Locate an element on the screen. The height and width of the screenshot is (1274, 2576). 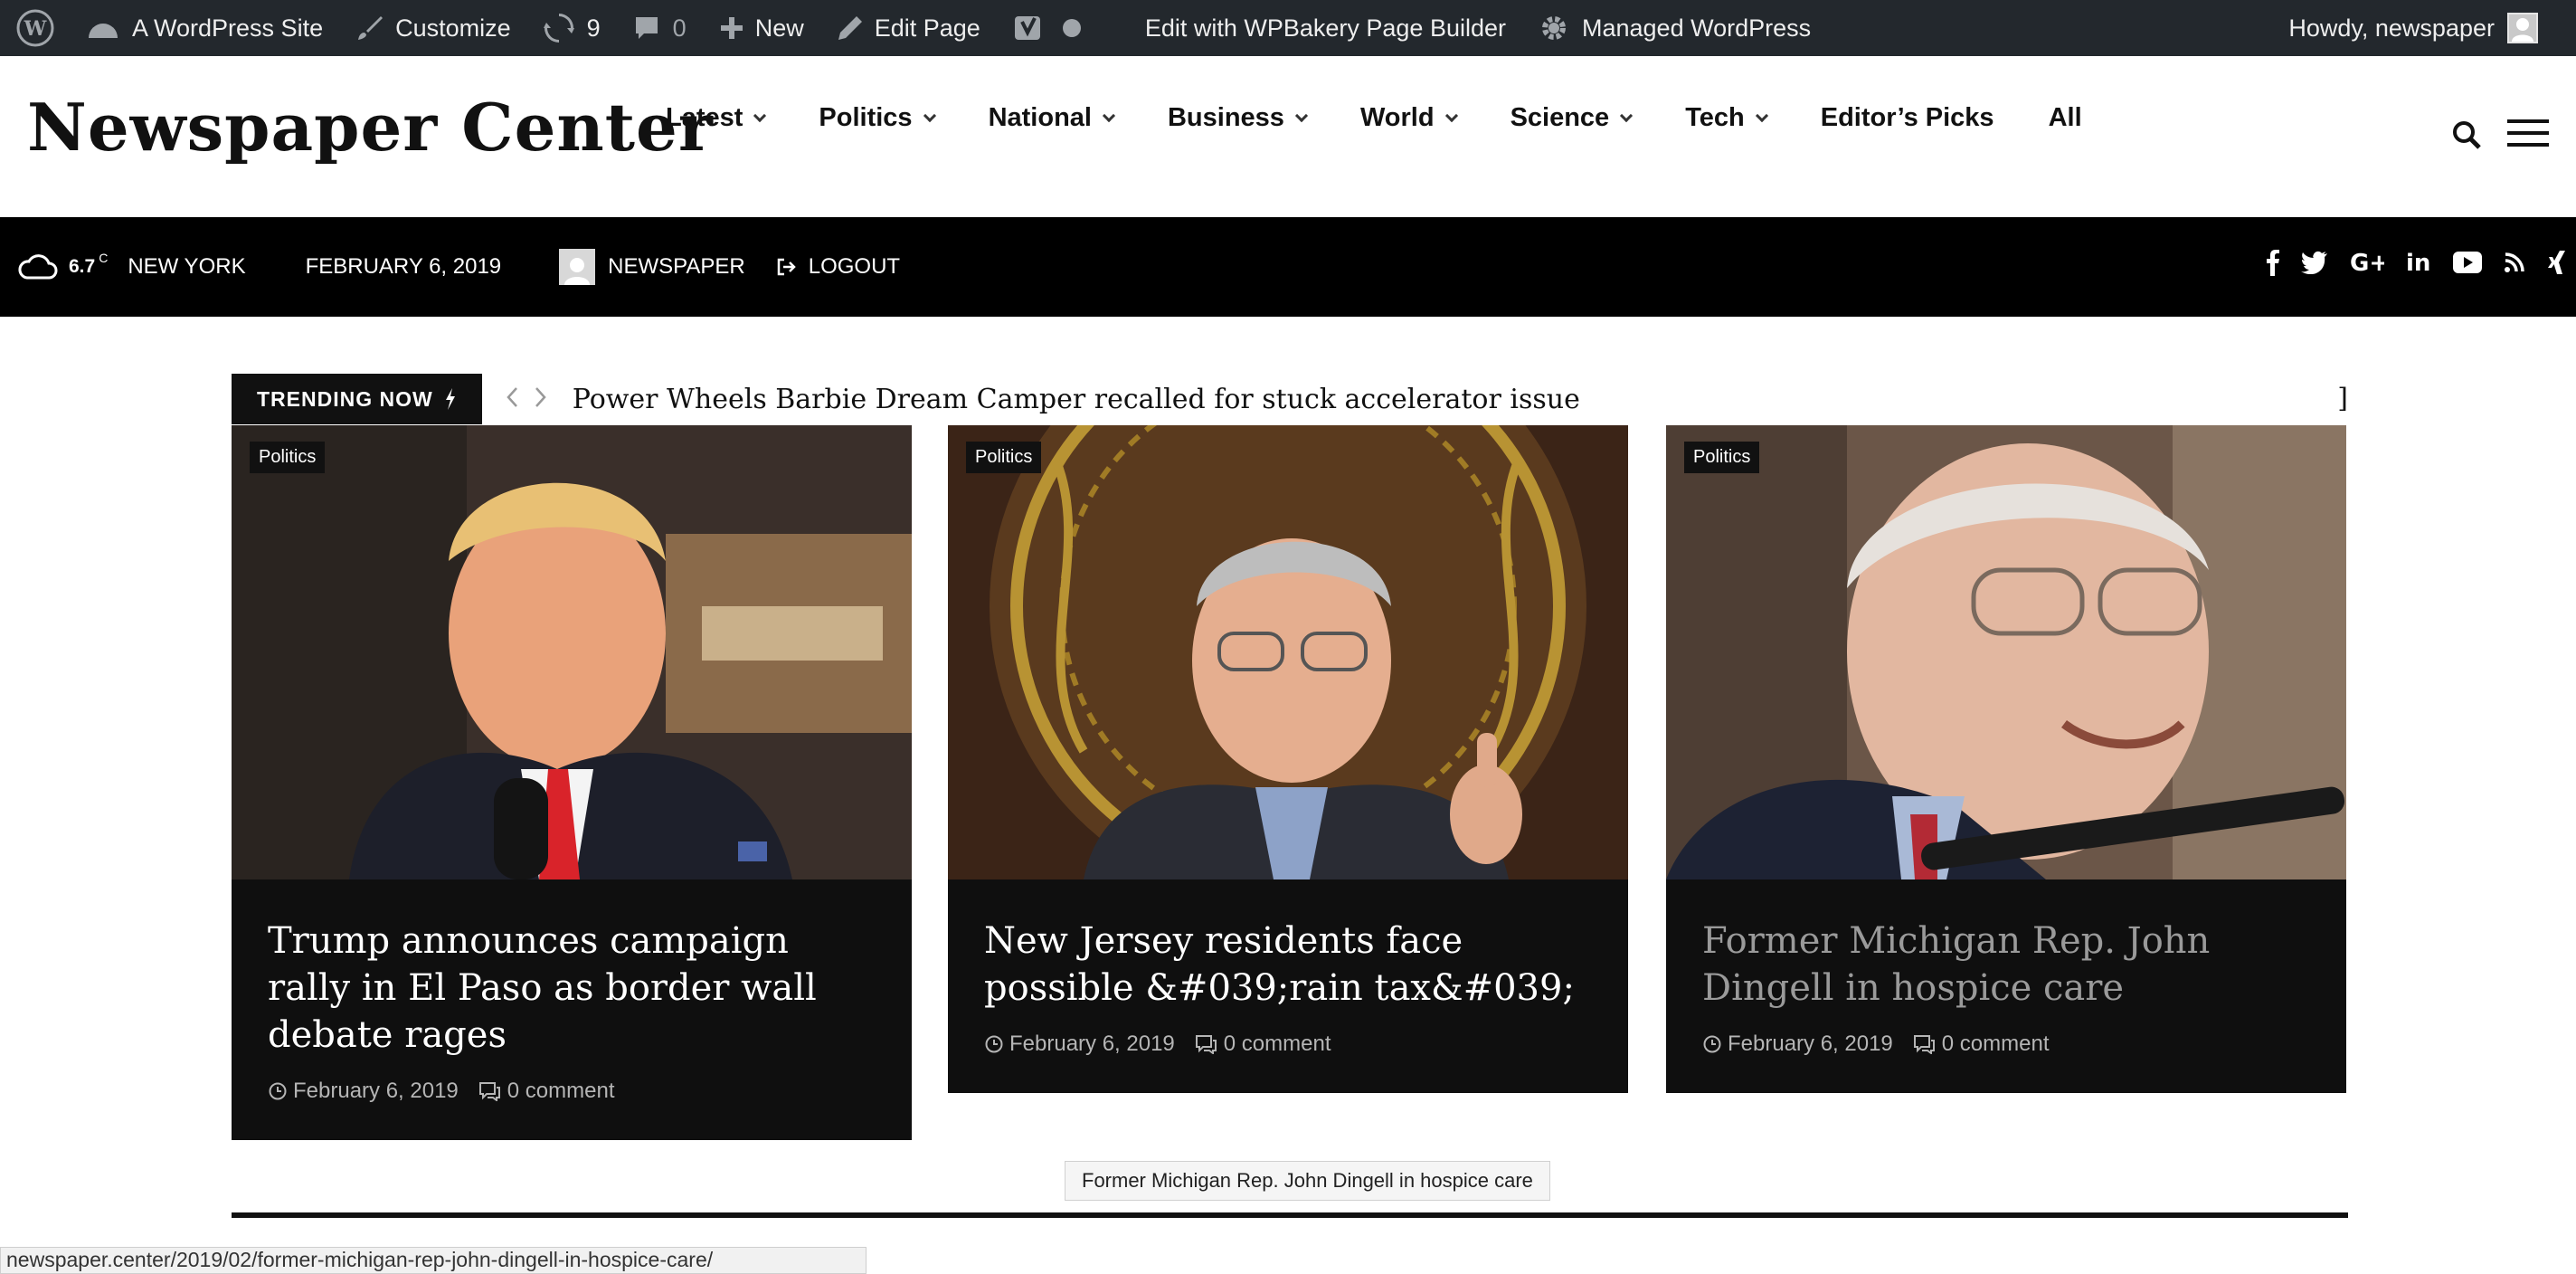
trump-photo is located at coordinates (572, 652).